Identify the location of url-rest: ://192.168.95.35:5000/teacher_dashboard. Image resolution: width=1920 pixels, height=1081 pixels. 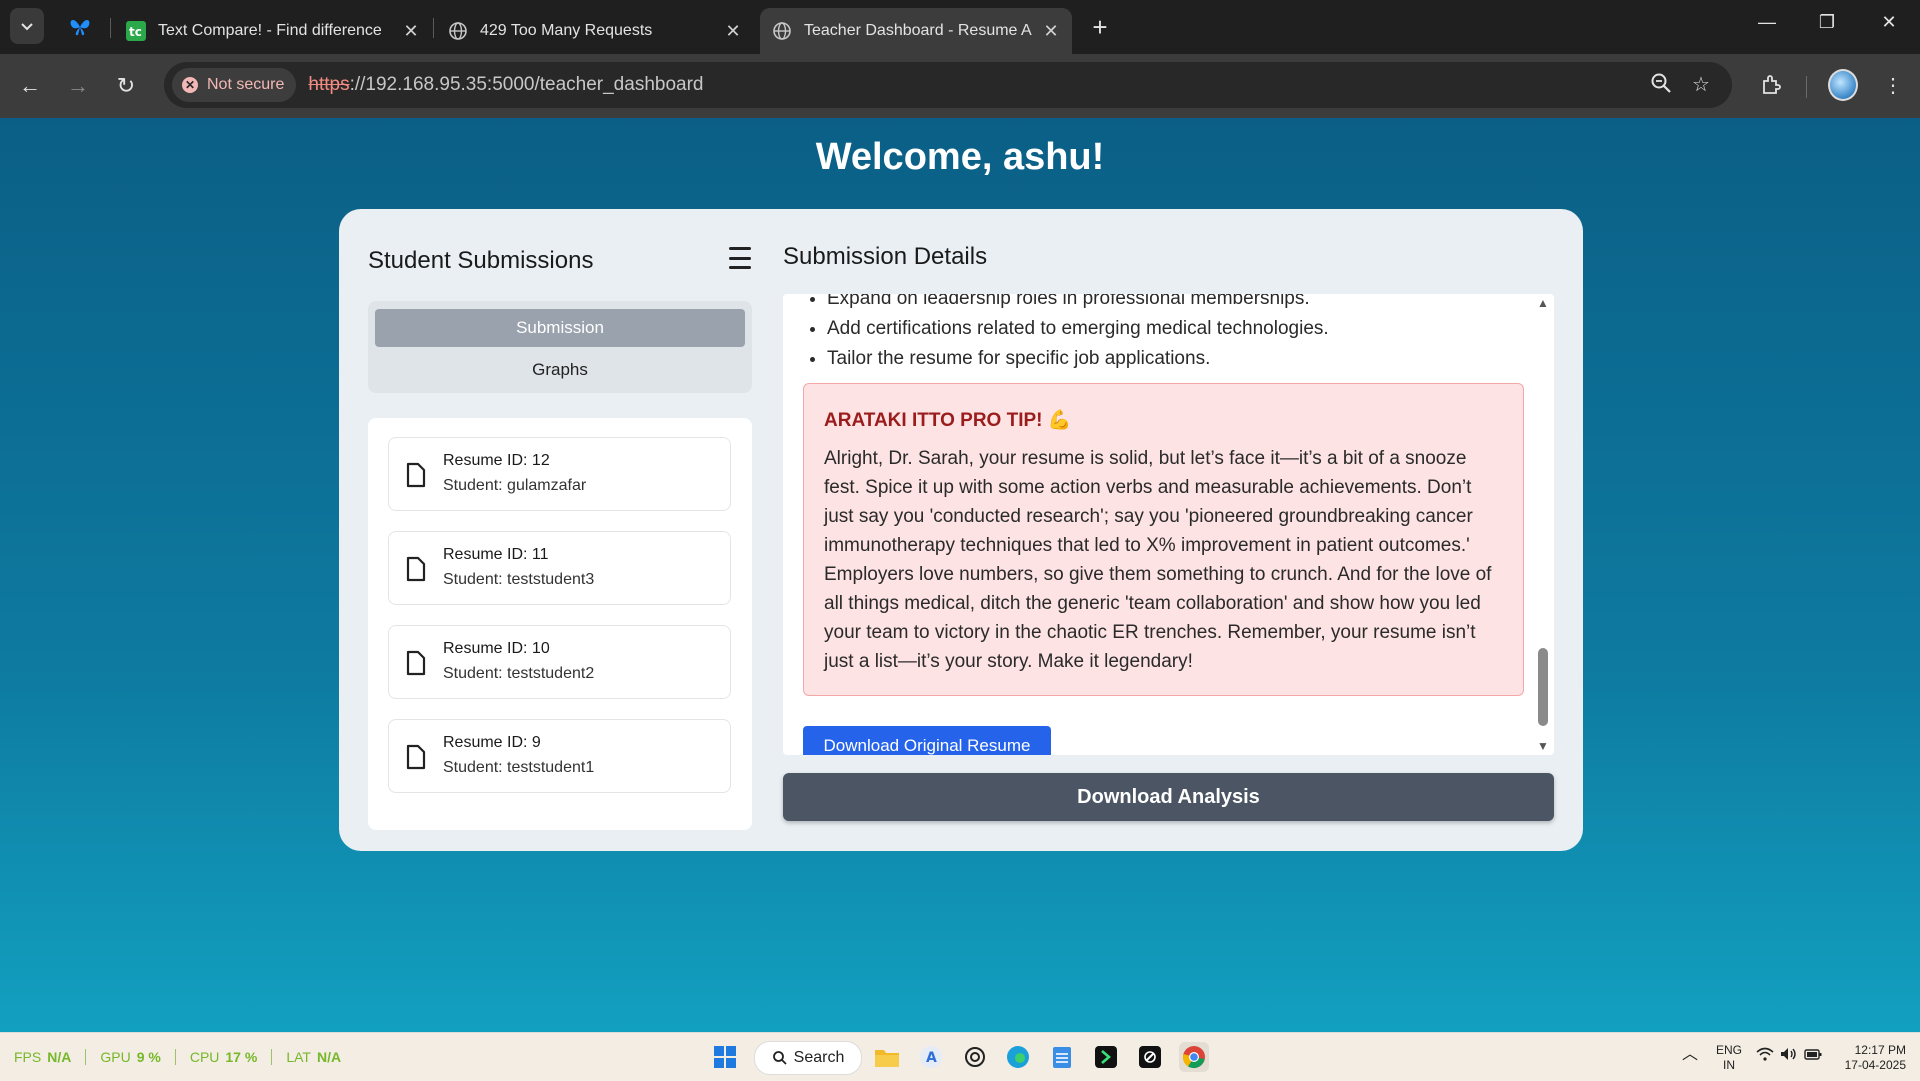
(526, 84).